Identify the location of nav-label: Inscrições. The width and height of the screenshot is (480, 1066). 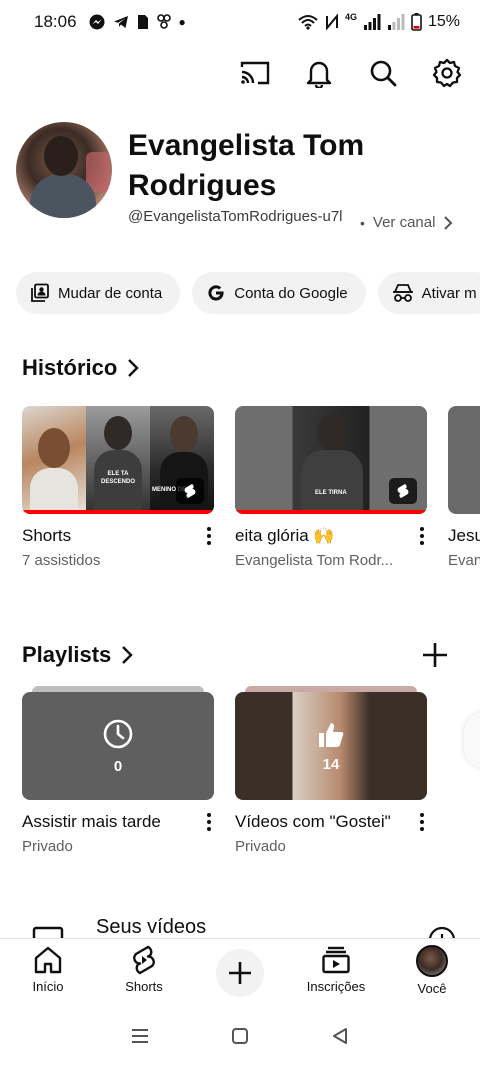
(336, 986).